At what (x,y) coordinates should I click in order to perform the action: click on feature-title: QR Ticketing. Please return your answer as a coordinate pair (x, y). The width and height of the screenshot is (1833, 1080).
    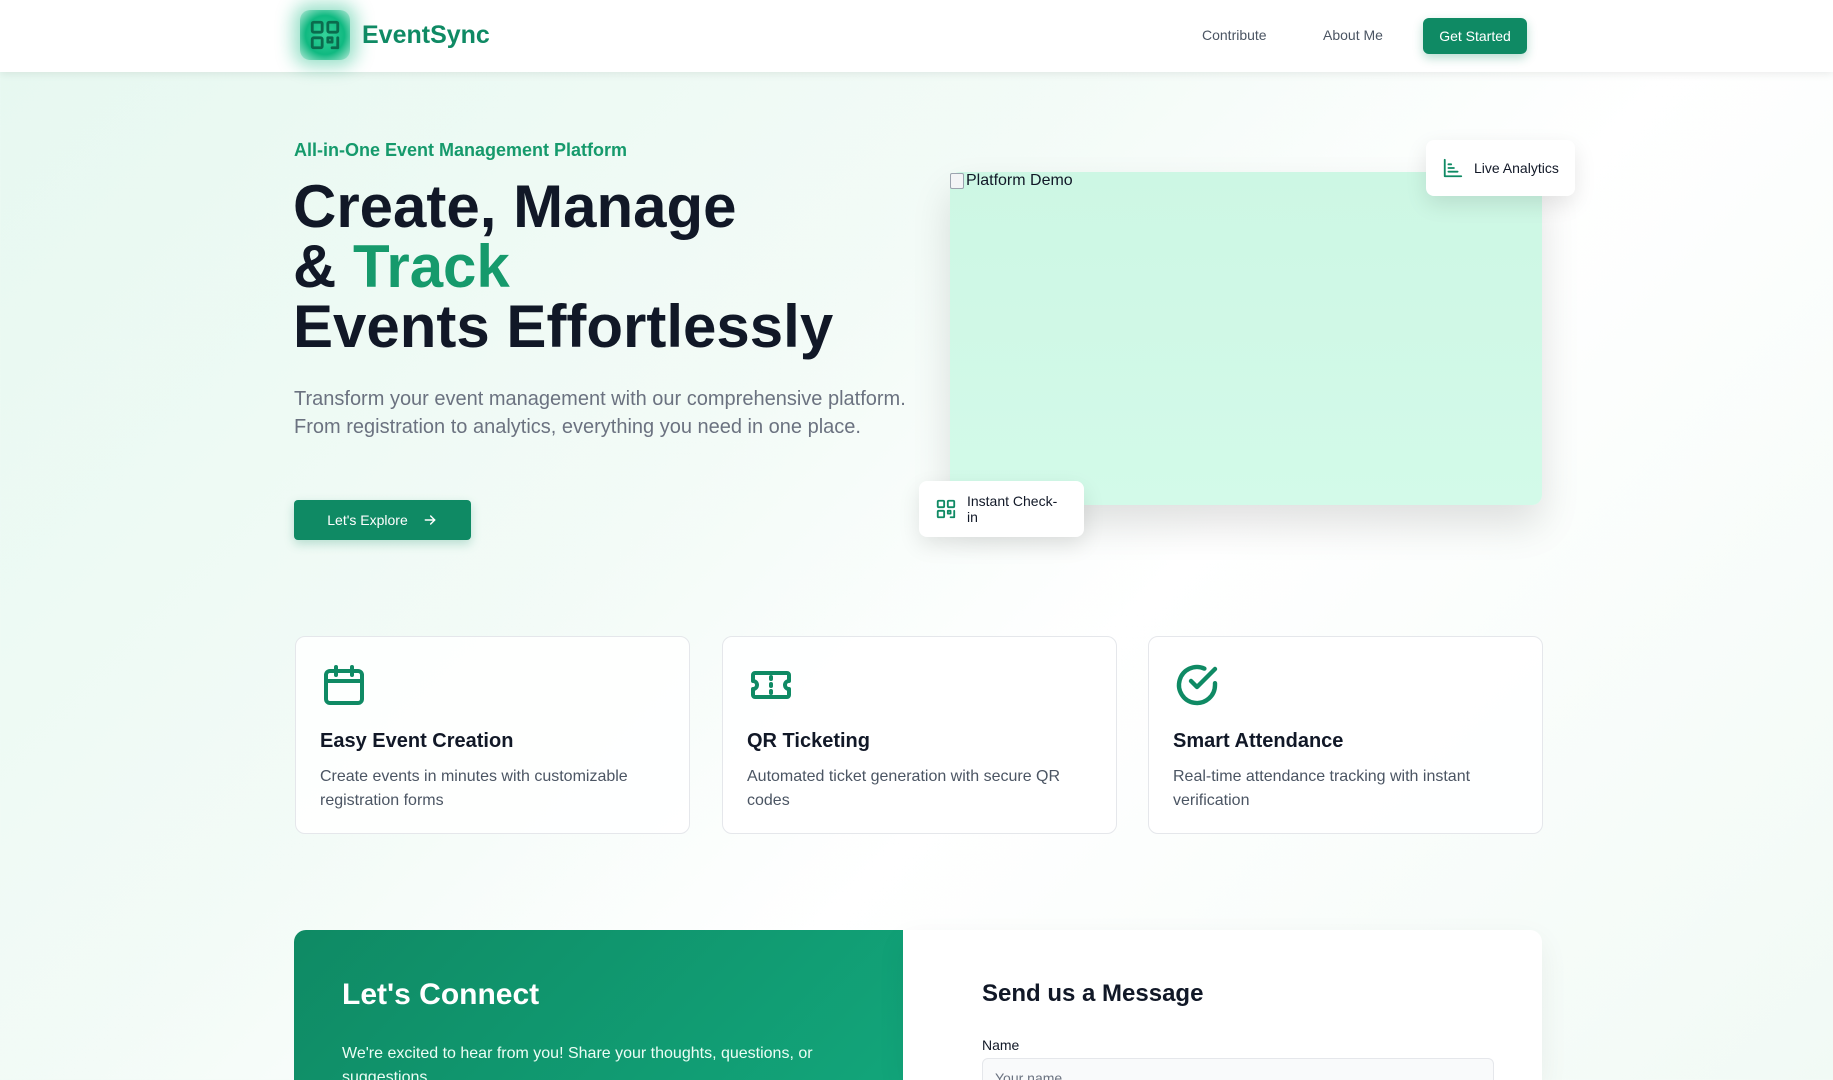
    Looking at the image, I should click on (808, 741).